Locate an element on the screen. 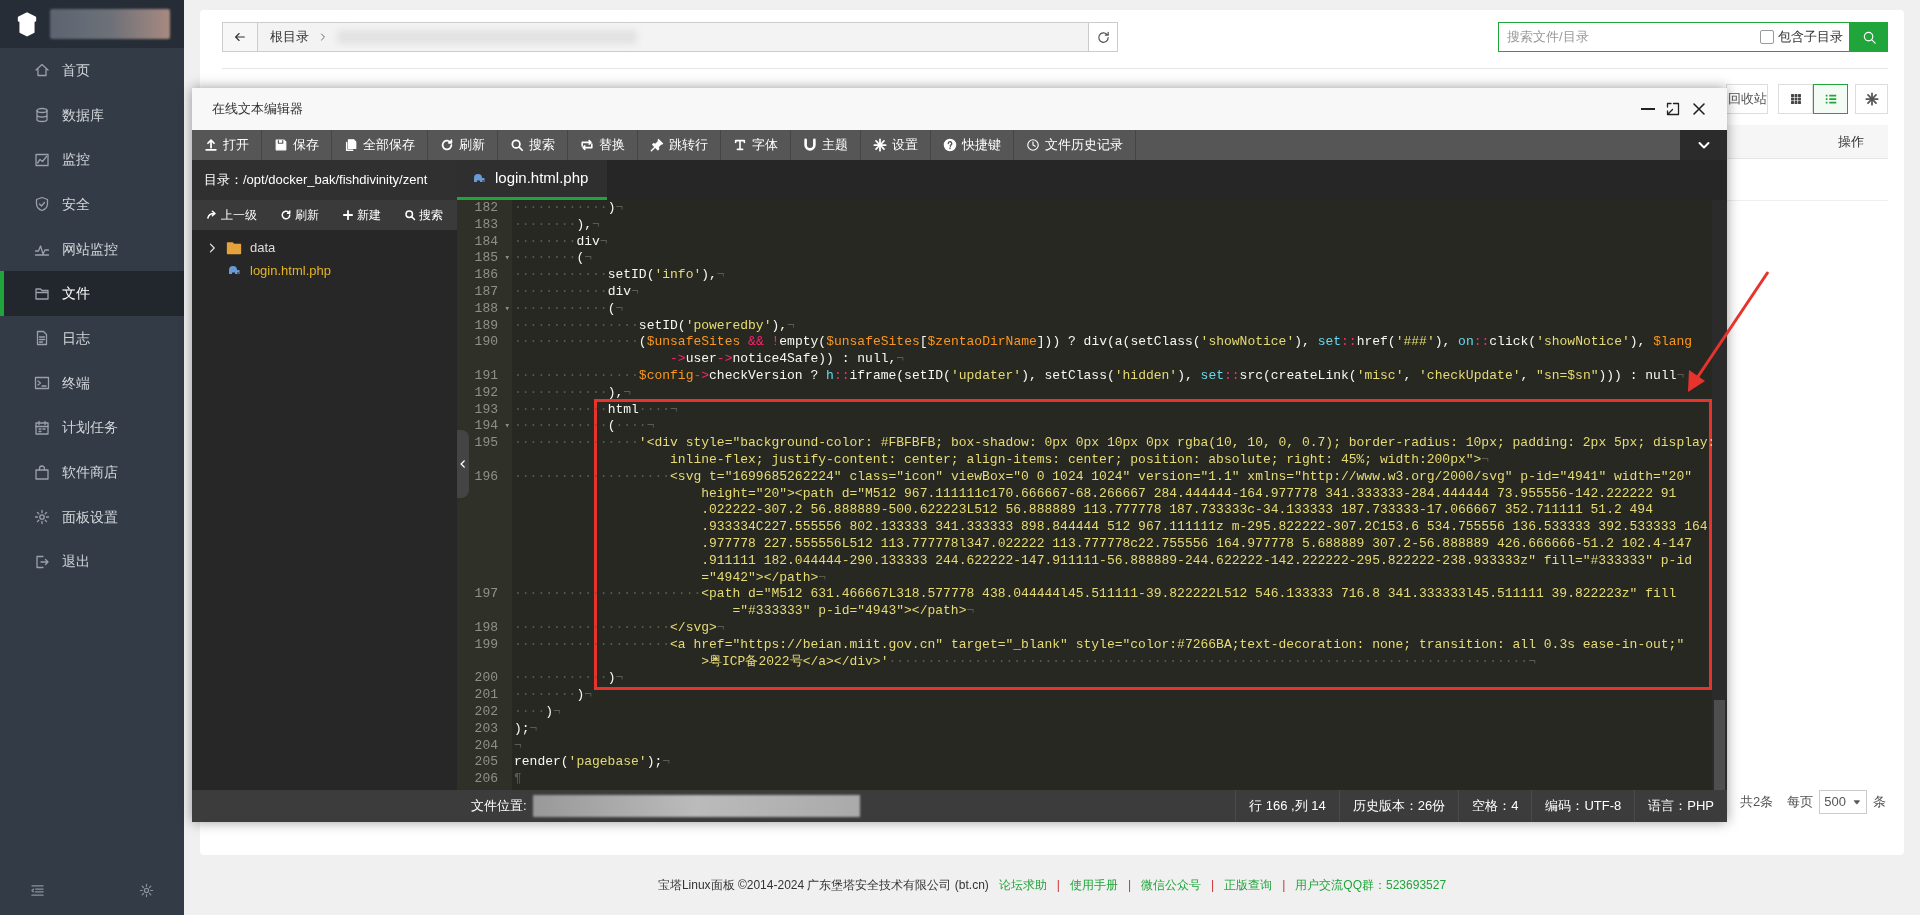 The height and width of the screenshot is (915, 1920). code-line: ················($unsafeSites && !empty($unsafeSites[$zentaoDirName])) ? div(a(setClass('showNotice'), set::href('###'), on::click('showNotice'), $lang is located at coordinates (1103, 343).